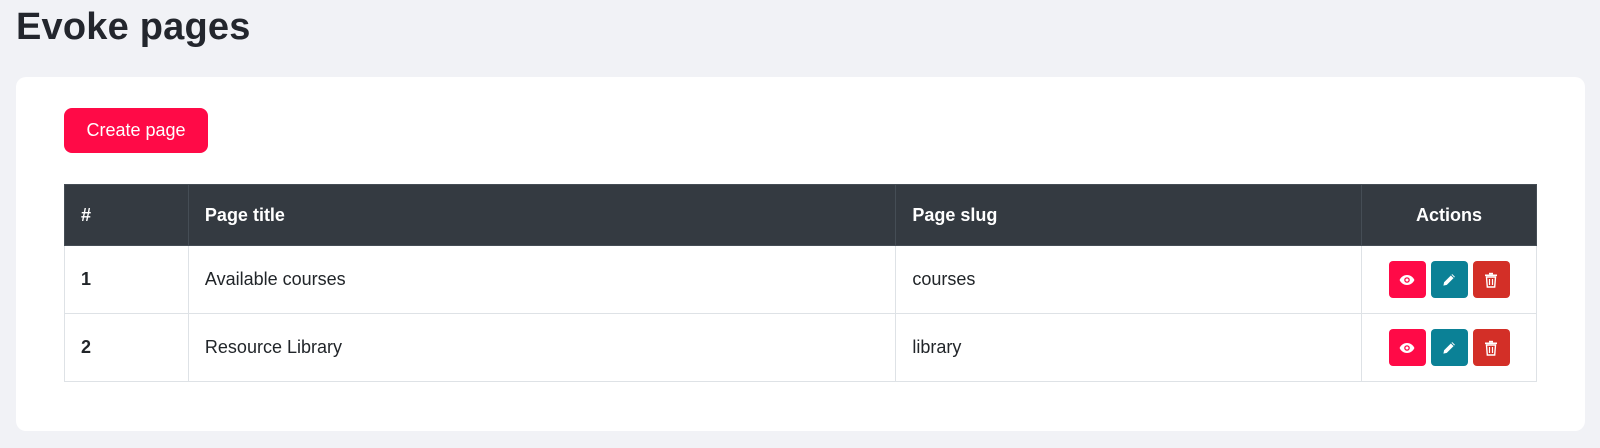  I want to click on create-page-button: Create page, so click(136, 130).